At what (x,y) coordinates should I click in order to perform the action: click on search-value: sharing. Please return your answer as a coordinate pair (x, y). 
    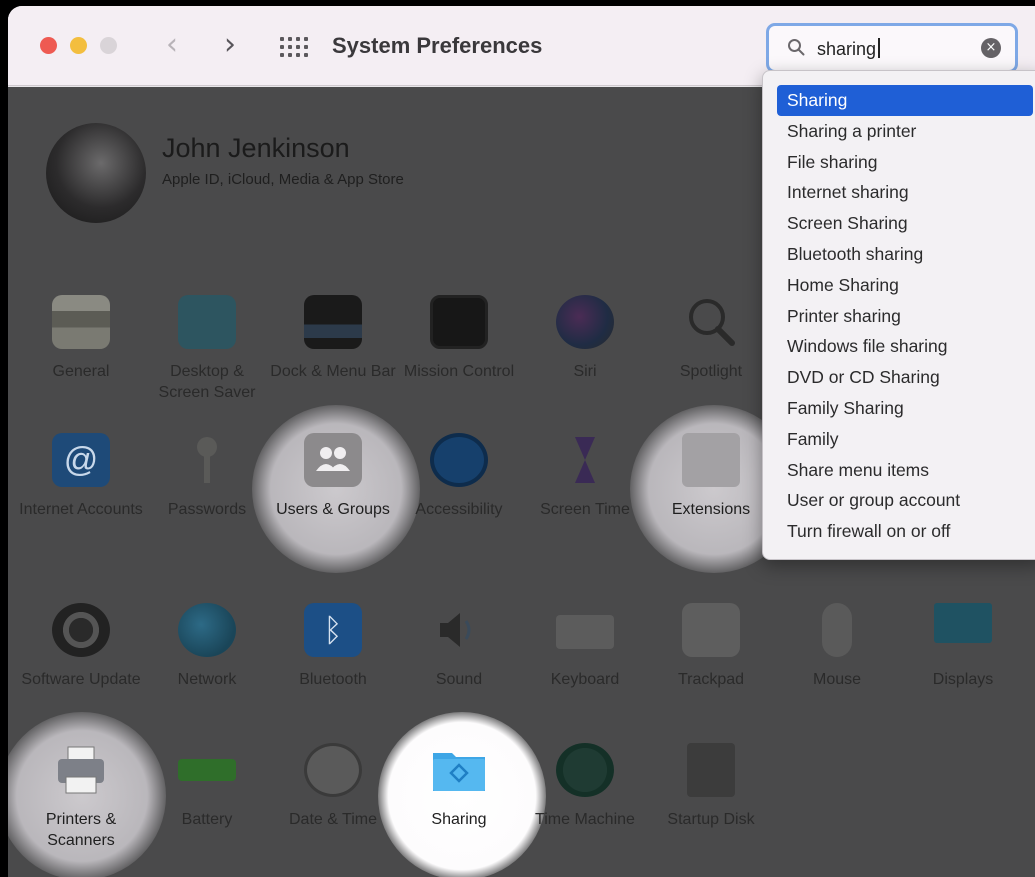
    Looking at the image, I should click on (847, 49).